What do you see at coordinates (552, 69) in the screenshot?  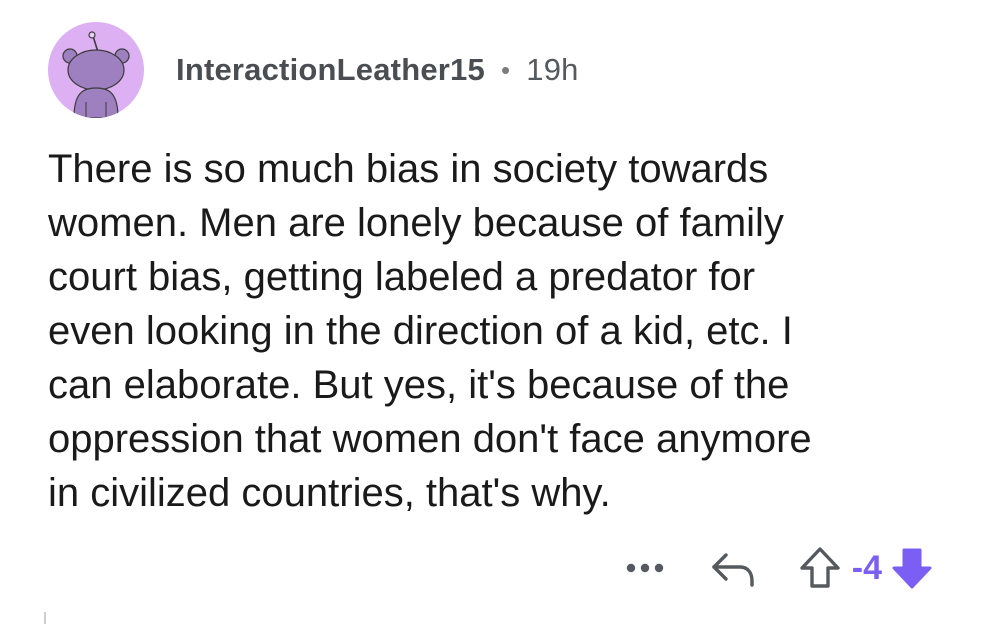 I see `timestamp: 19h` at bounding box center [552, 69].